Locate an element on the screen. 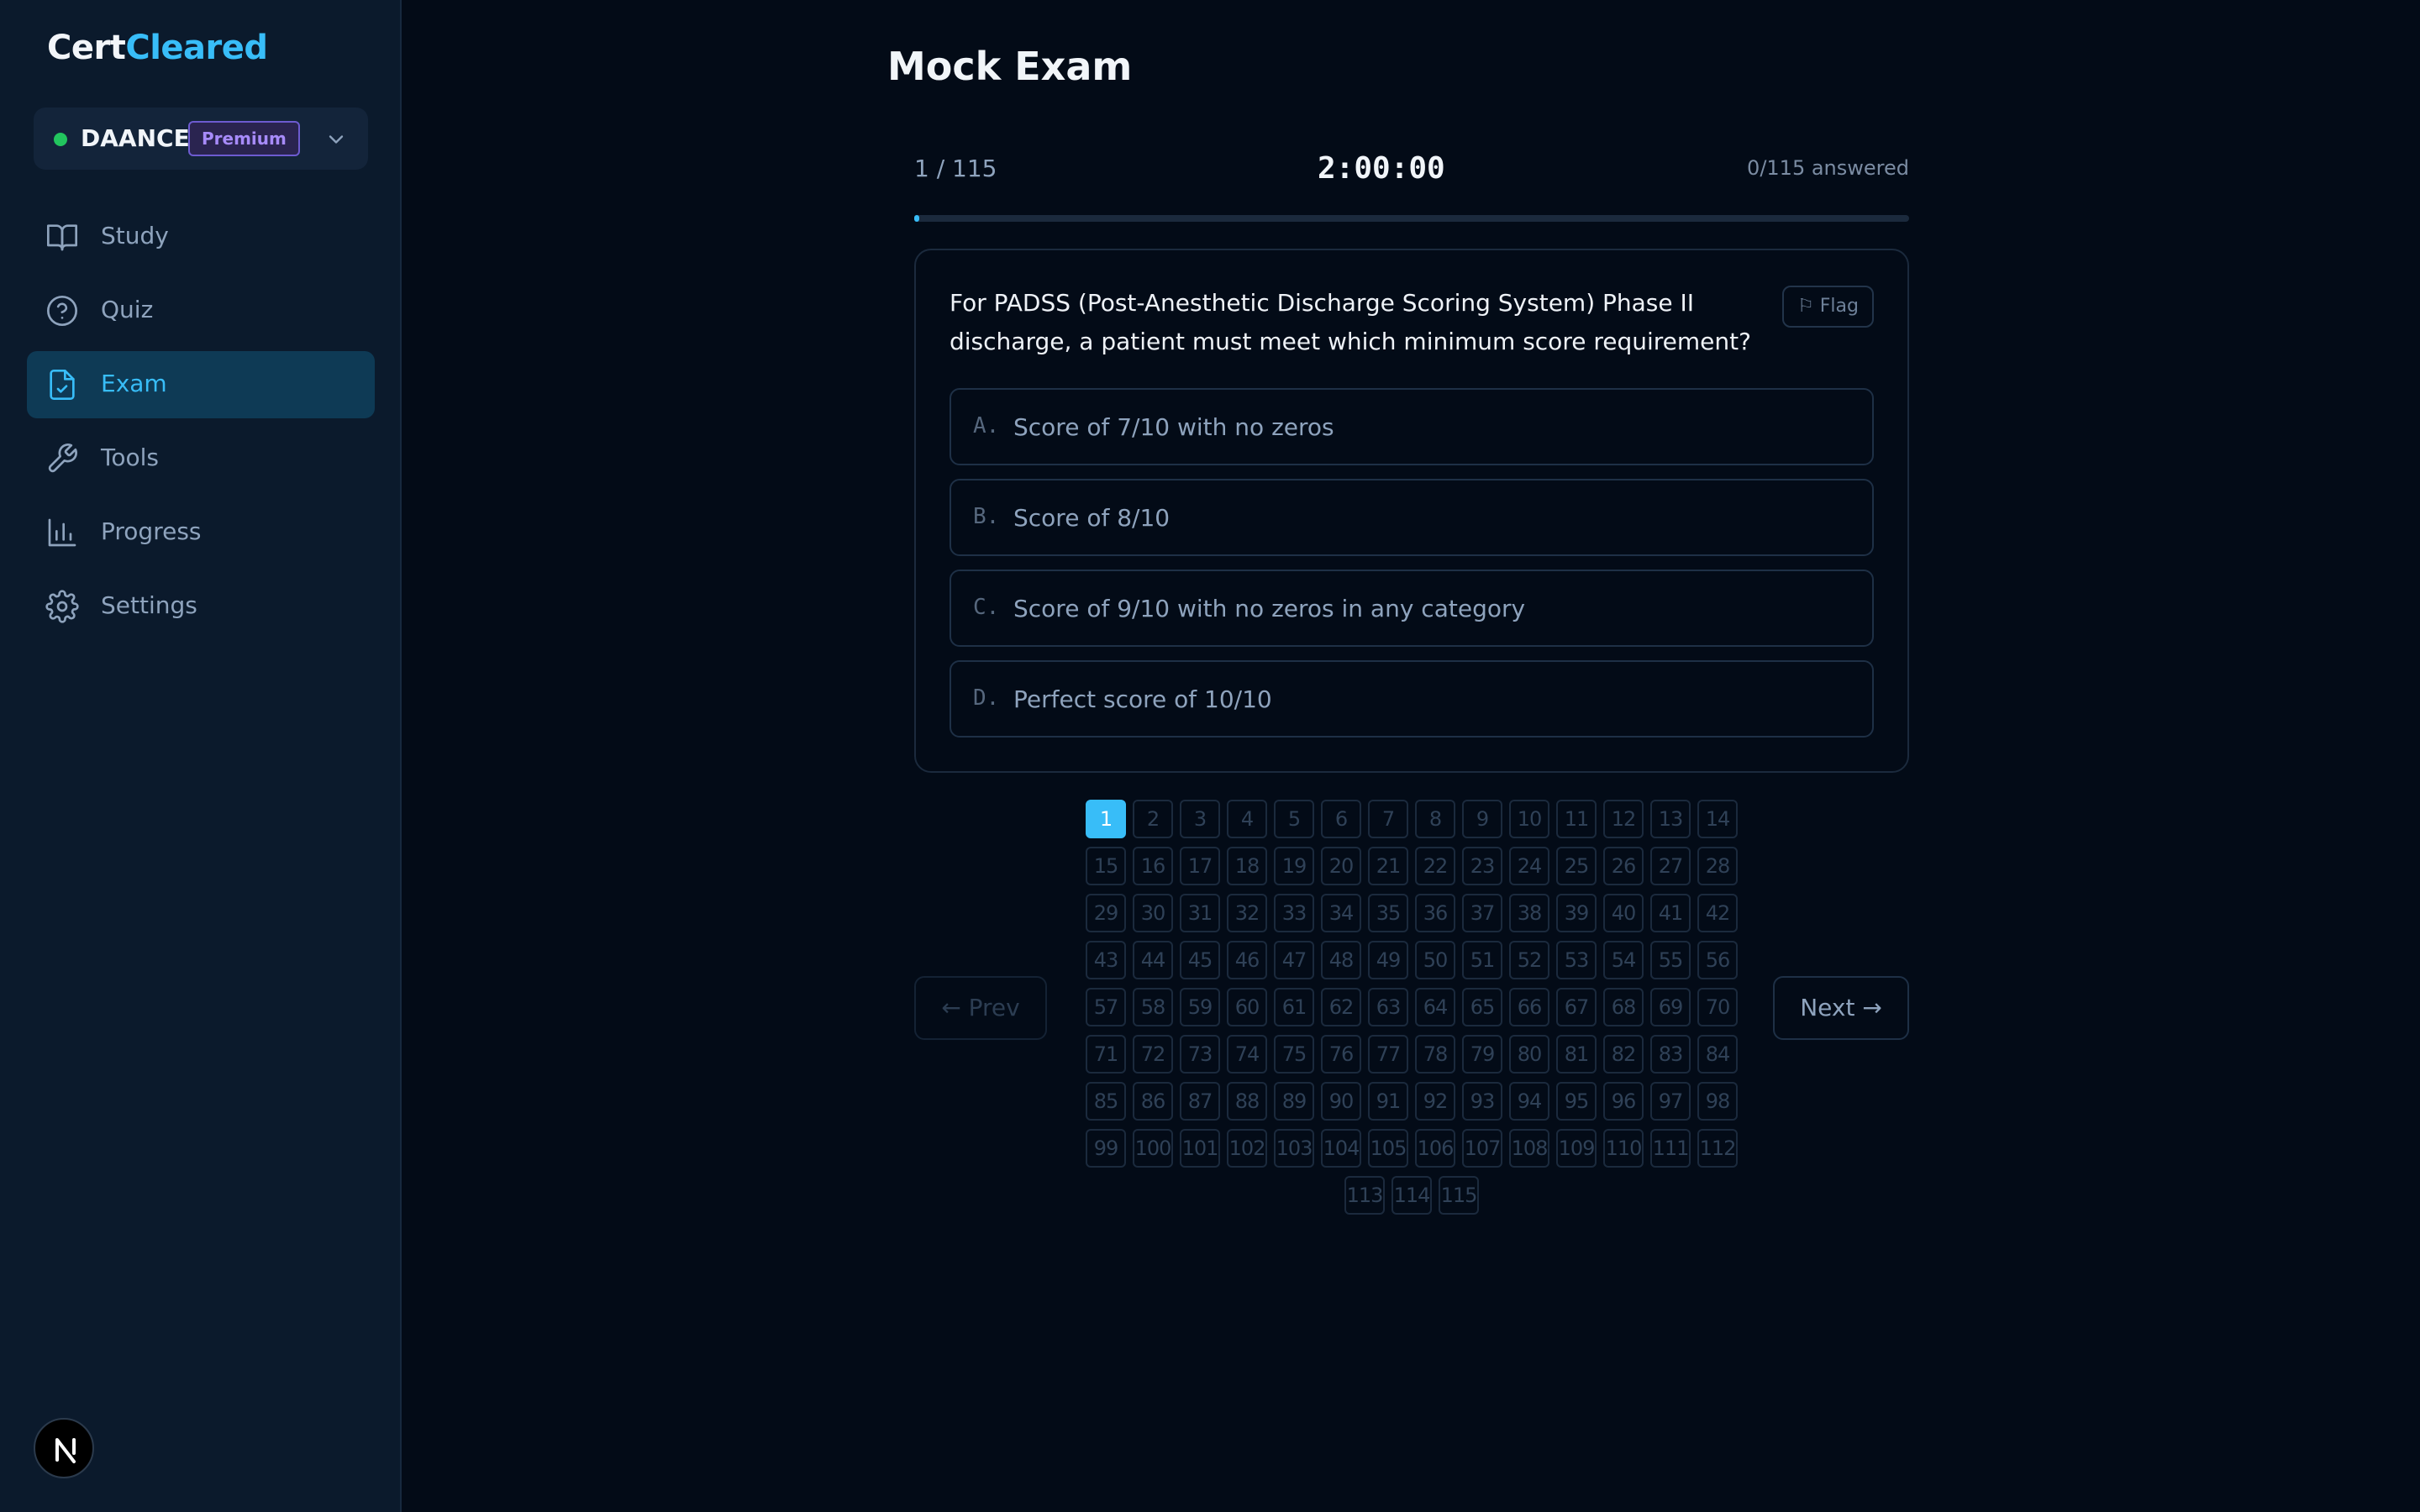 The height and width of the screenshot is (1512, 2420). question-nav-50: 50 is located at coordinates (1435, 960).